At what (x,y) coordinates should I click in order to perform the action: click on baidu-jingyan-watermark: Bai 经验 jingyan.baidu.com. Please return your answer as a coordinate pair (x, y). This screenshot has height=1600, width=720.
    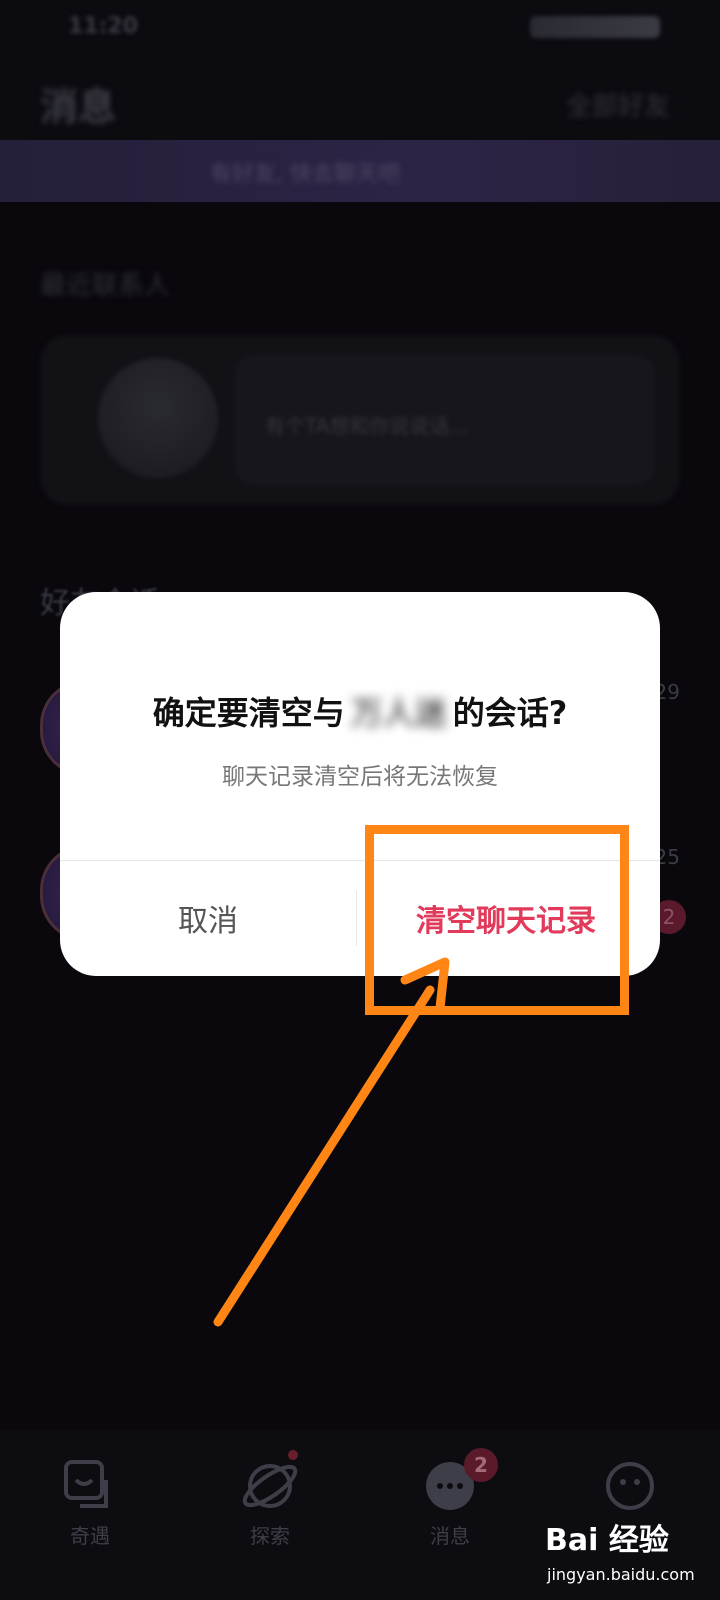
    Looking at the image, I should click on (630, 1555).